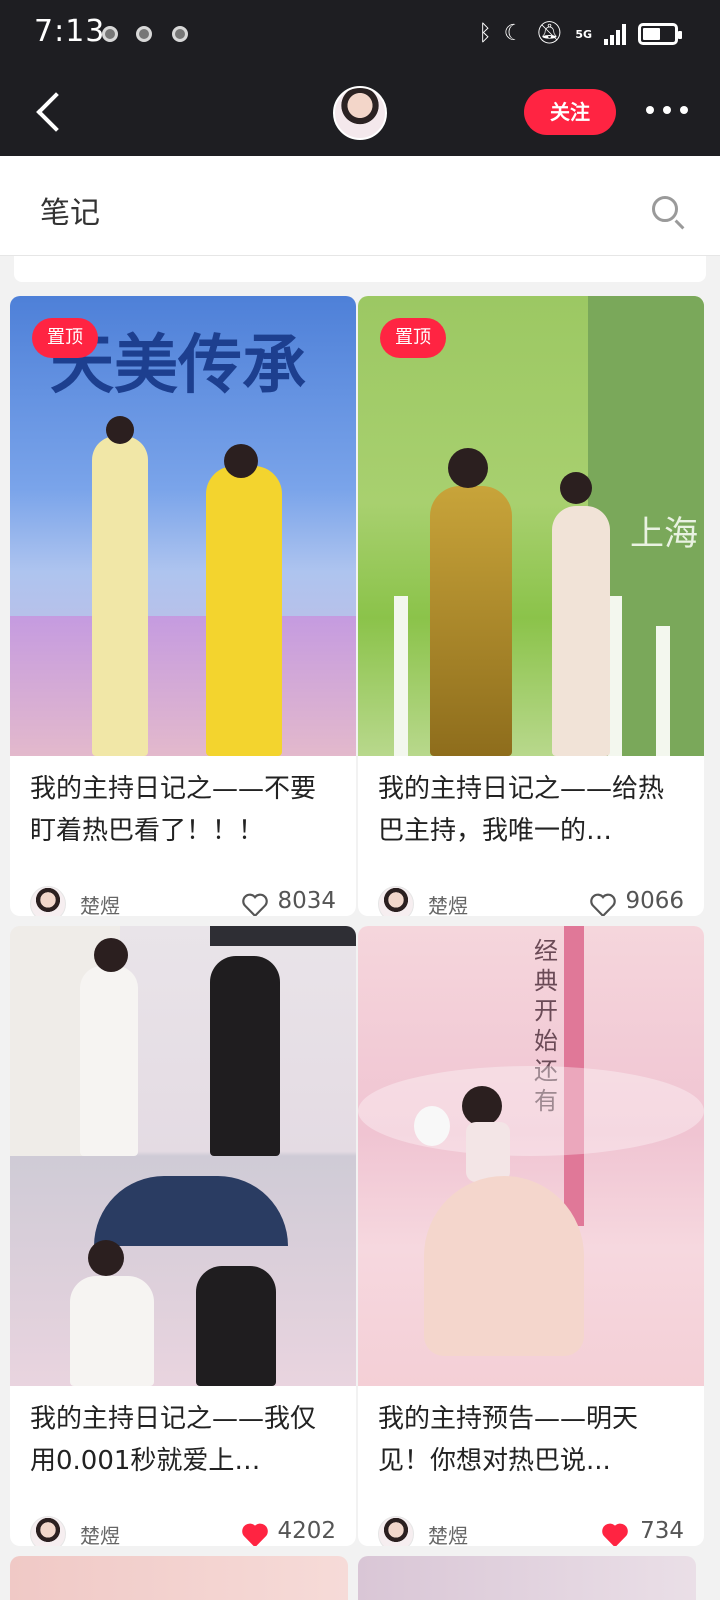 The image size is (720, 1600). Describe the element at coordinates (70, 213) in the screenshot. I see `section-title: 笔记` at that location.